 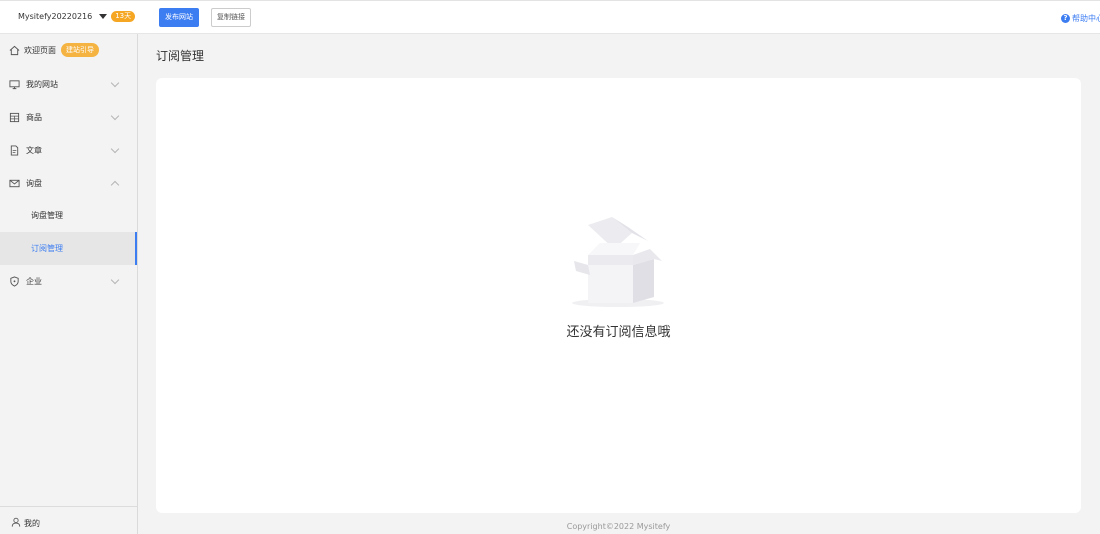 What do you see at coordinates (47, 215) in the screenshot?
I see `sidebar-subitem-label: 询盘管理` at bounding box center [47, 215].